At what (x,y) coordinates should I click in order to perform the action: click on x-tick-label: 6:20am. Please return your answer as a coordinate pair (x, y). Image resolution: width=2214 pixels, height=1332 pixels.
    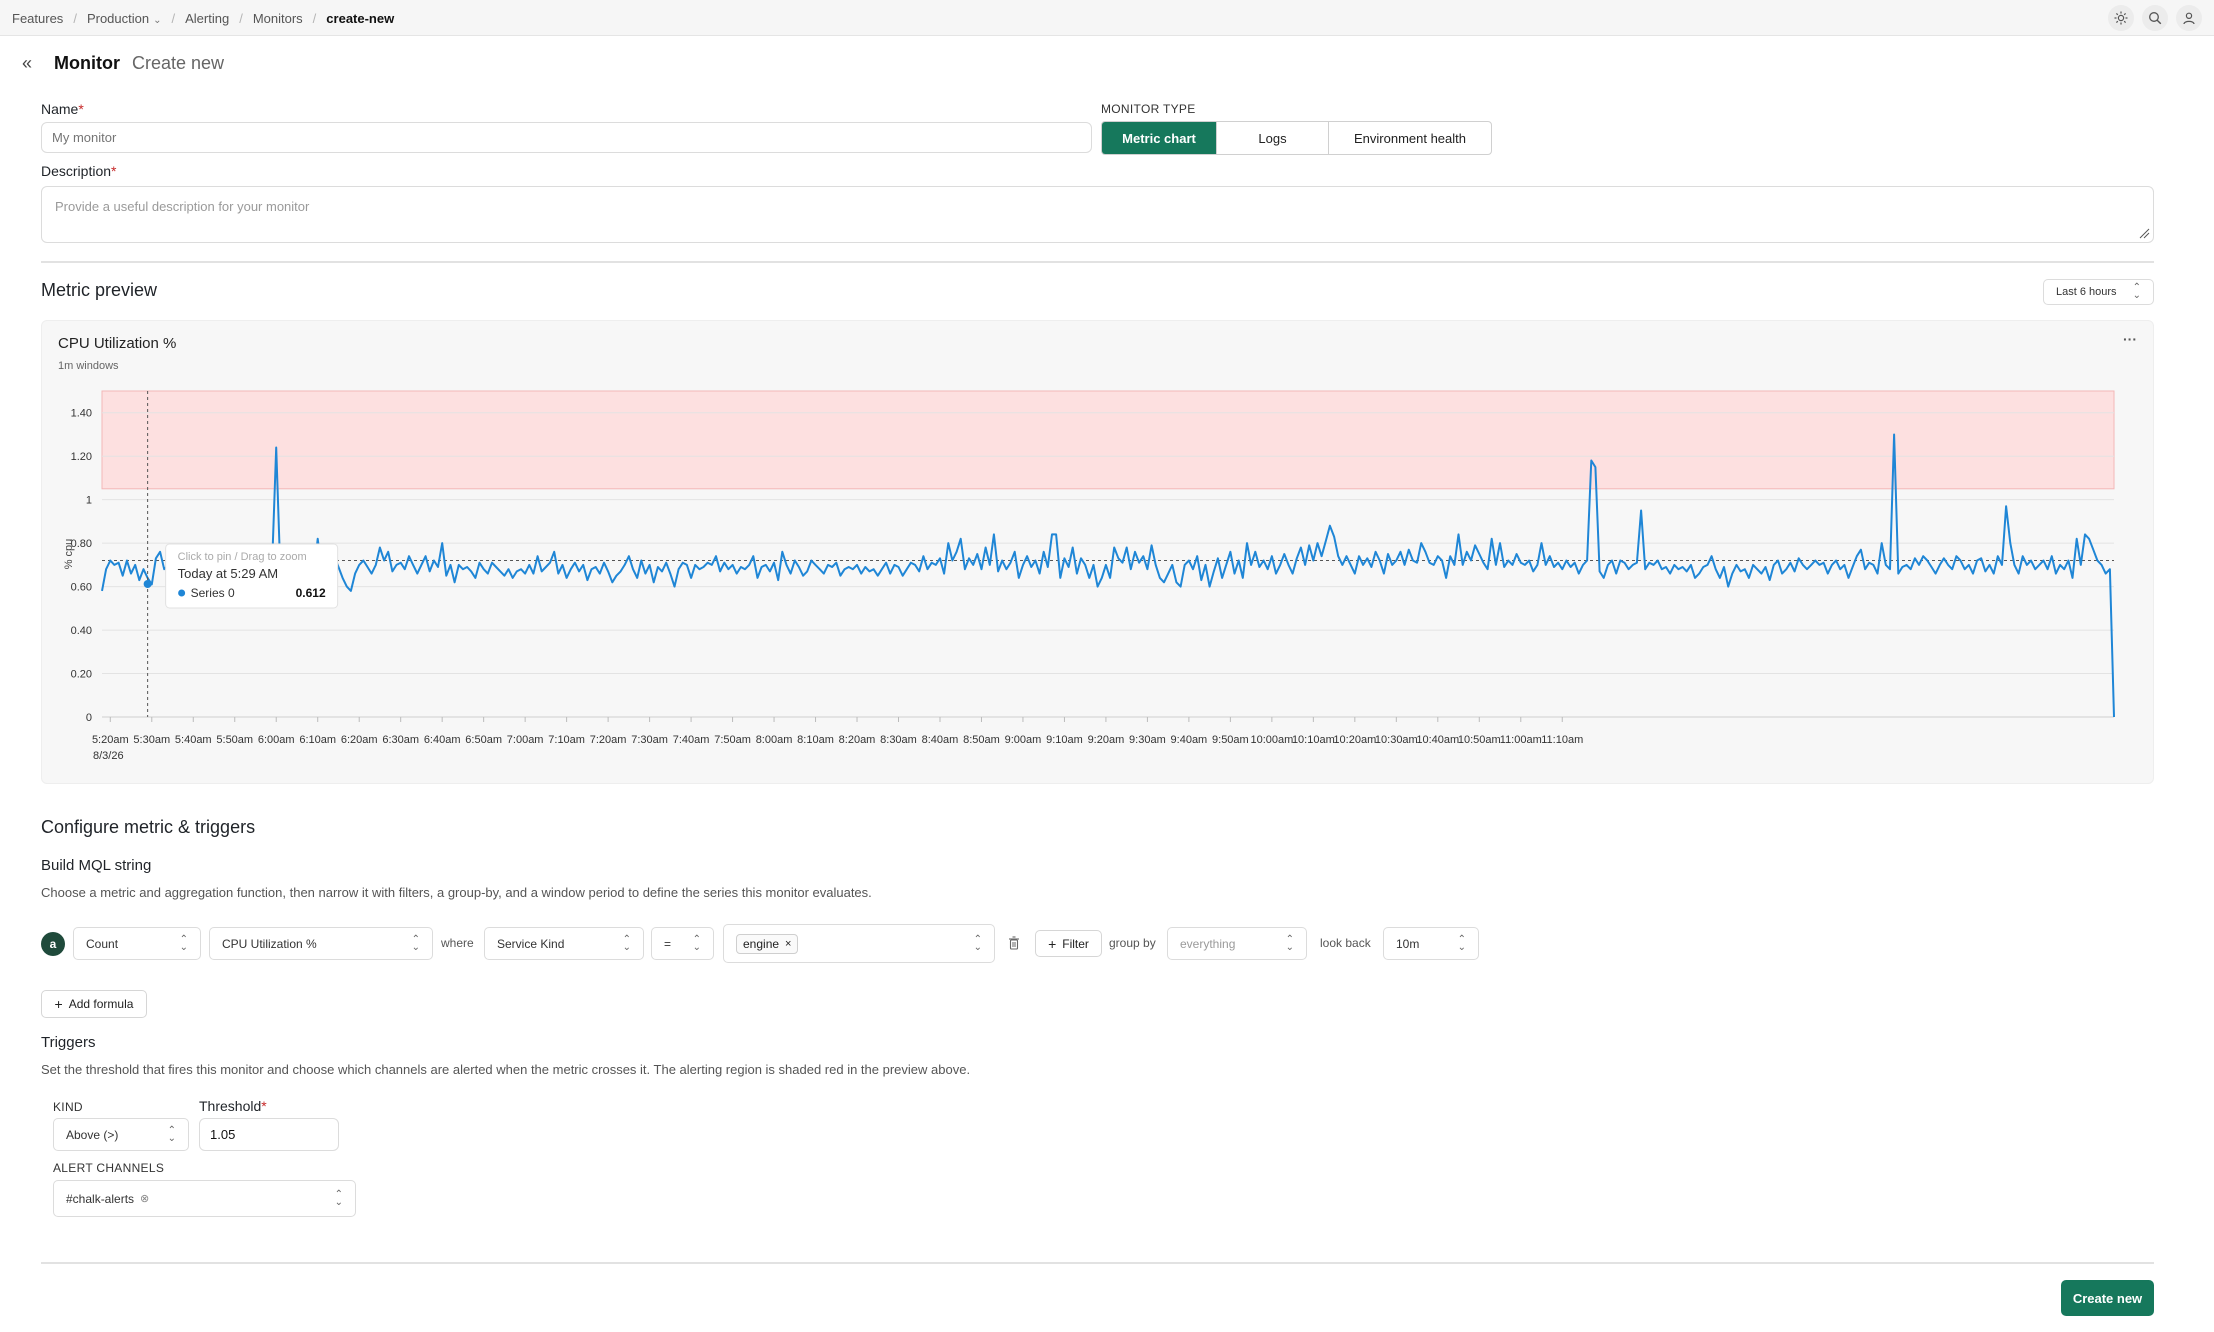
    Looking at the image, I should click on (359, 740).